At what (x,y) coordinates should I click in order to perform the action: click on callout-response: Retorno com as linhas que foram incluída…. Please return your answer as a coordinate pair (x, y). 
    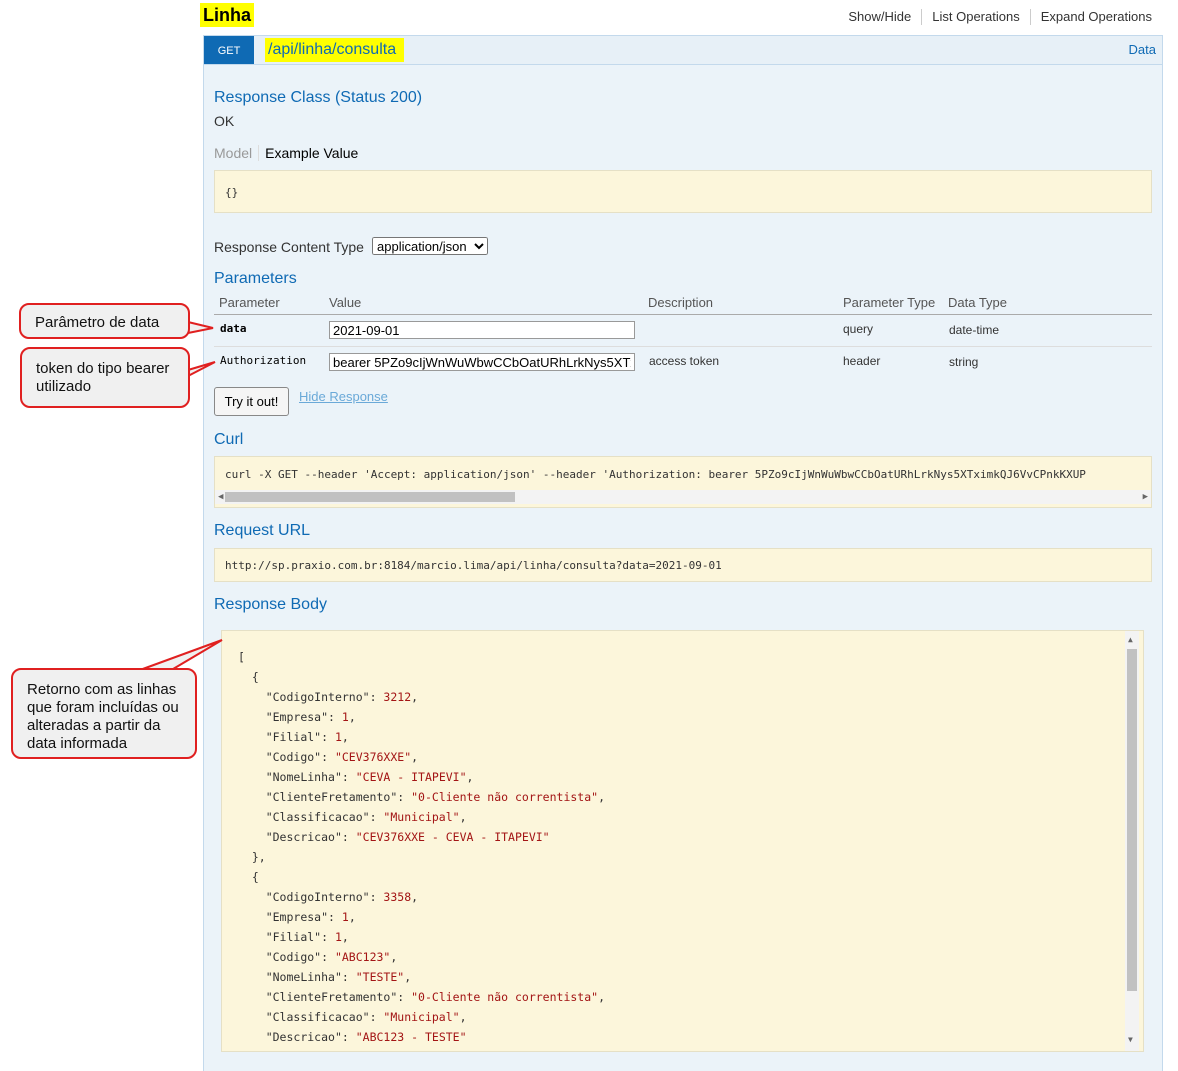
    Looking at the image, I should click on (104, 713).